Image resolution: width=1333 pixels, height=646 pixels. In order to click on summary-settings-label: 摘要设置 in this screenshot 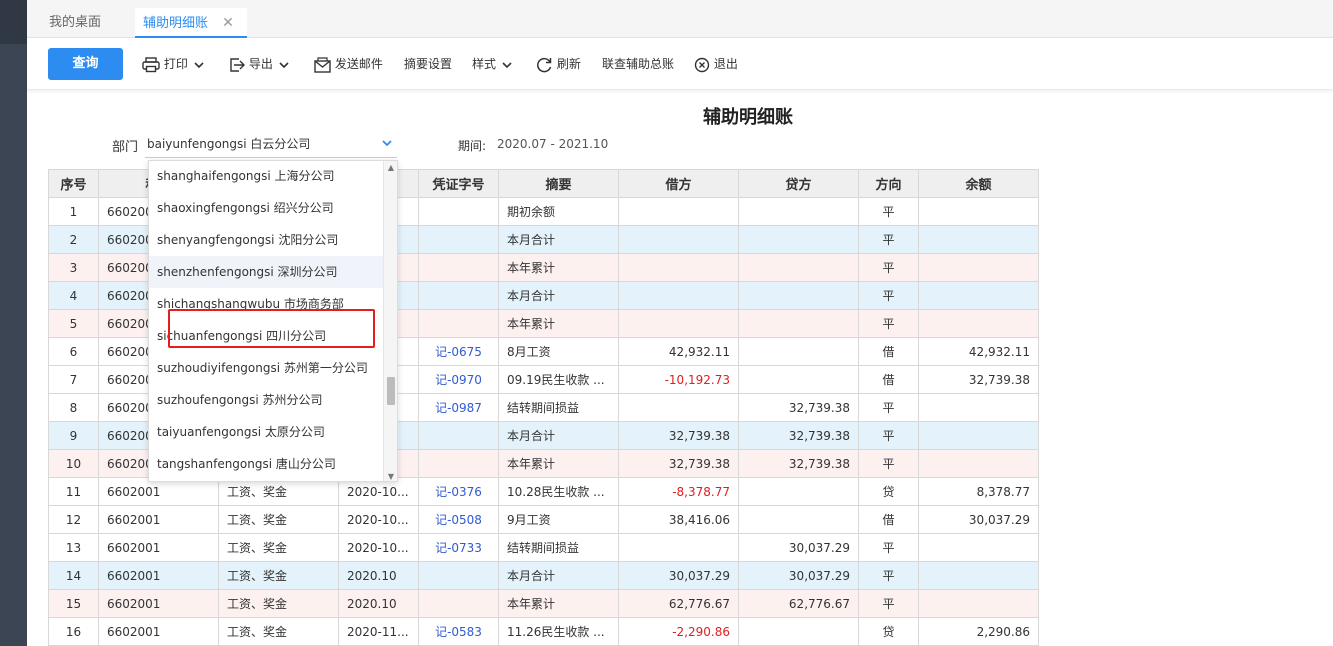, I will do `click(428, 64)`.